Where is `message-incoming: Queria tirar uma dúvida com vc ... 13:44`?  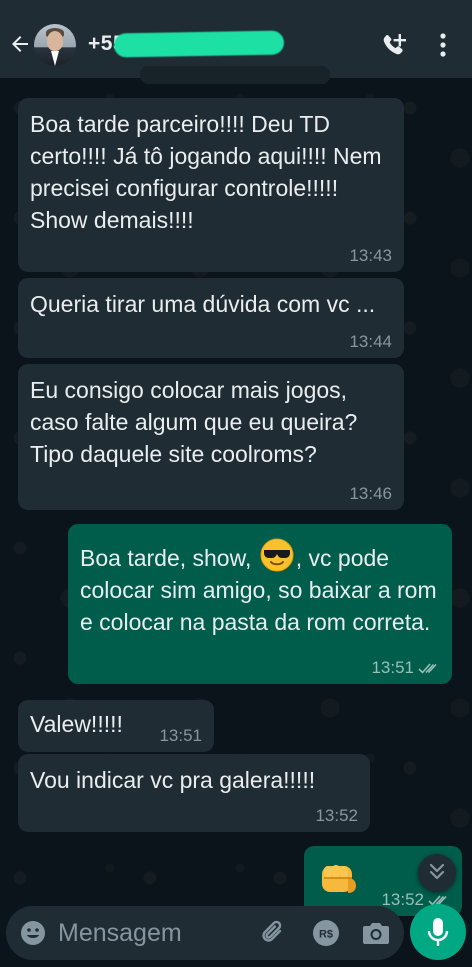
message-incoming: Queria tirar uma dúvida com vc ... 13:44 is located at coordinates (211, 318).